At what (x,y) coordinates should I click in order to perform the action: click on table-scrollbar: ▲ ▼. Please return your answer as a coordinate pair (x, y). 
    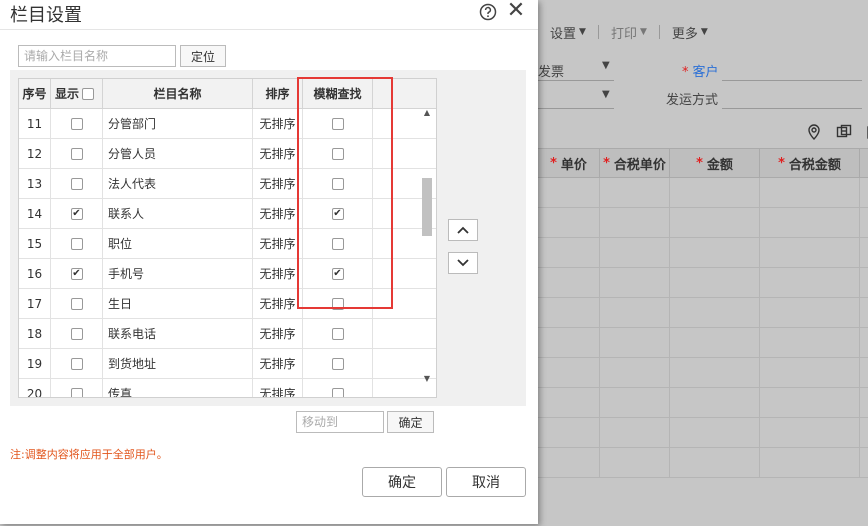
    Looking at the image, I should click on (427, 249).